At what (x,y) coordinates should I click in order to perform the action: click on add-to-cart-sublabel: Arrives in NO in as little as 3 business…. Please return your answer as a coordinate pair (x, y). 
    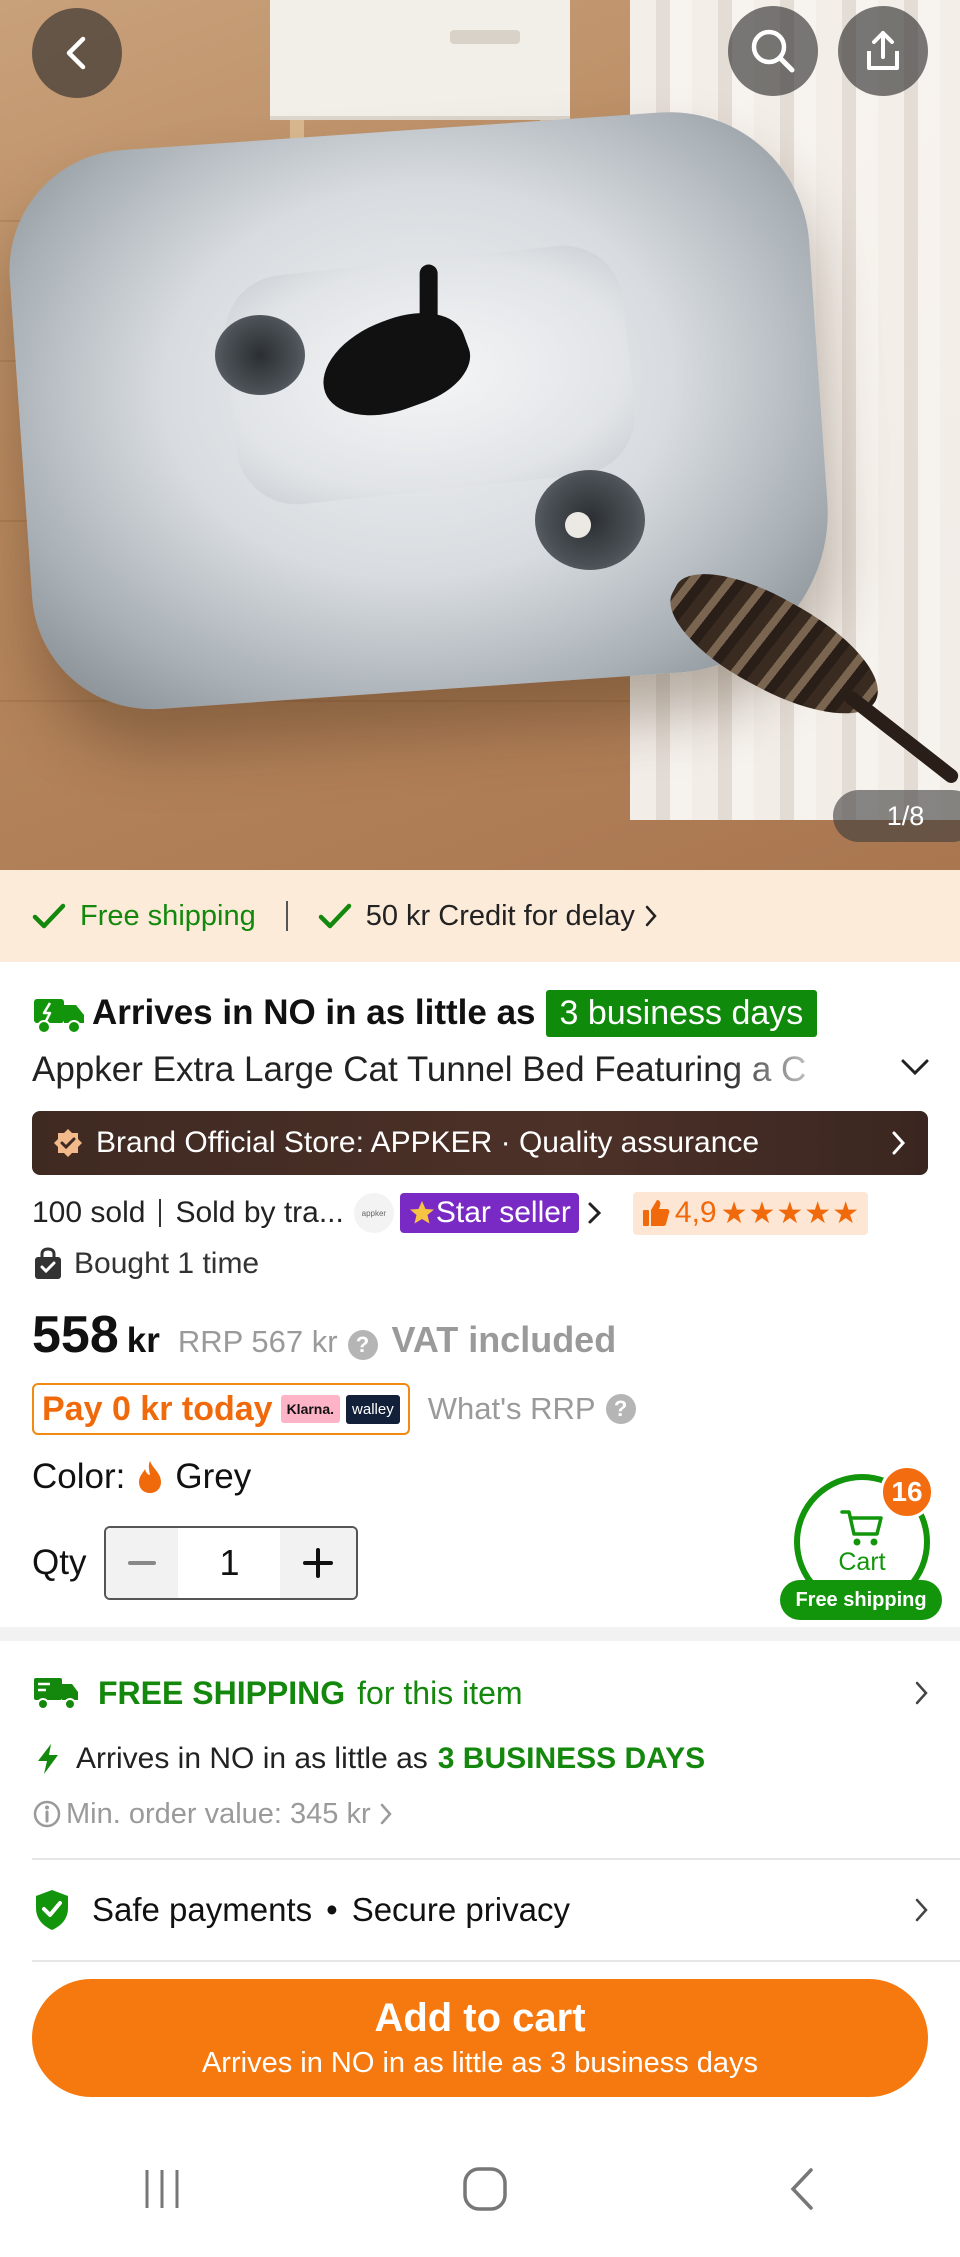
    Looking at the image, I should click on (480, 2063).